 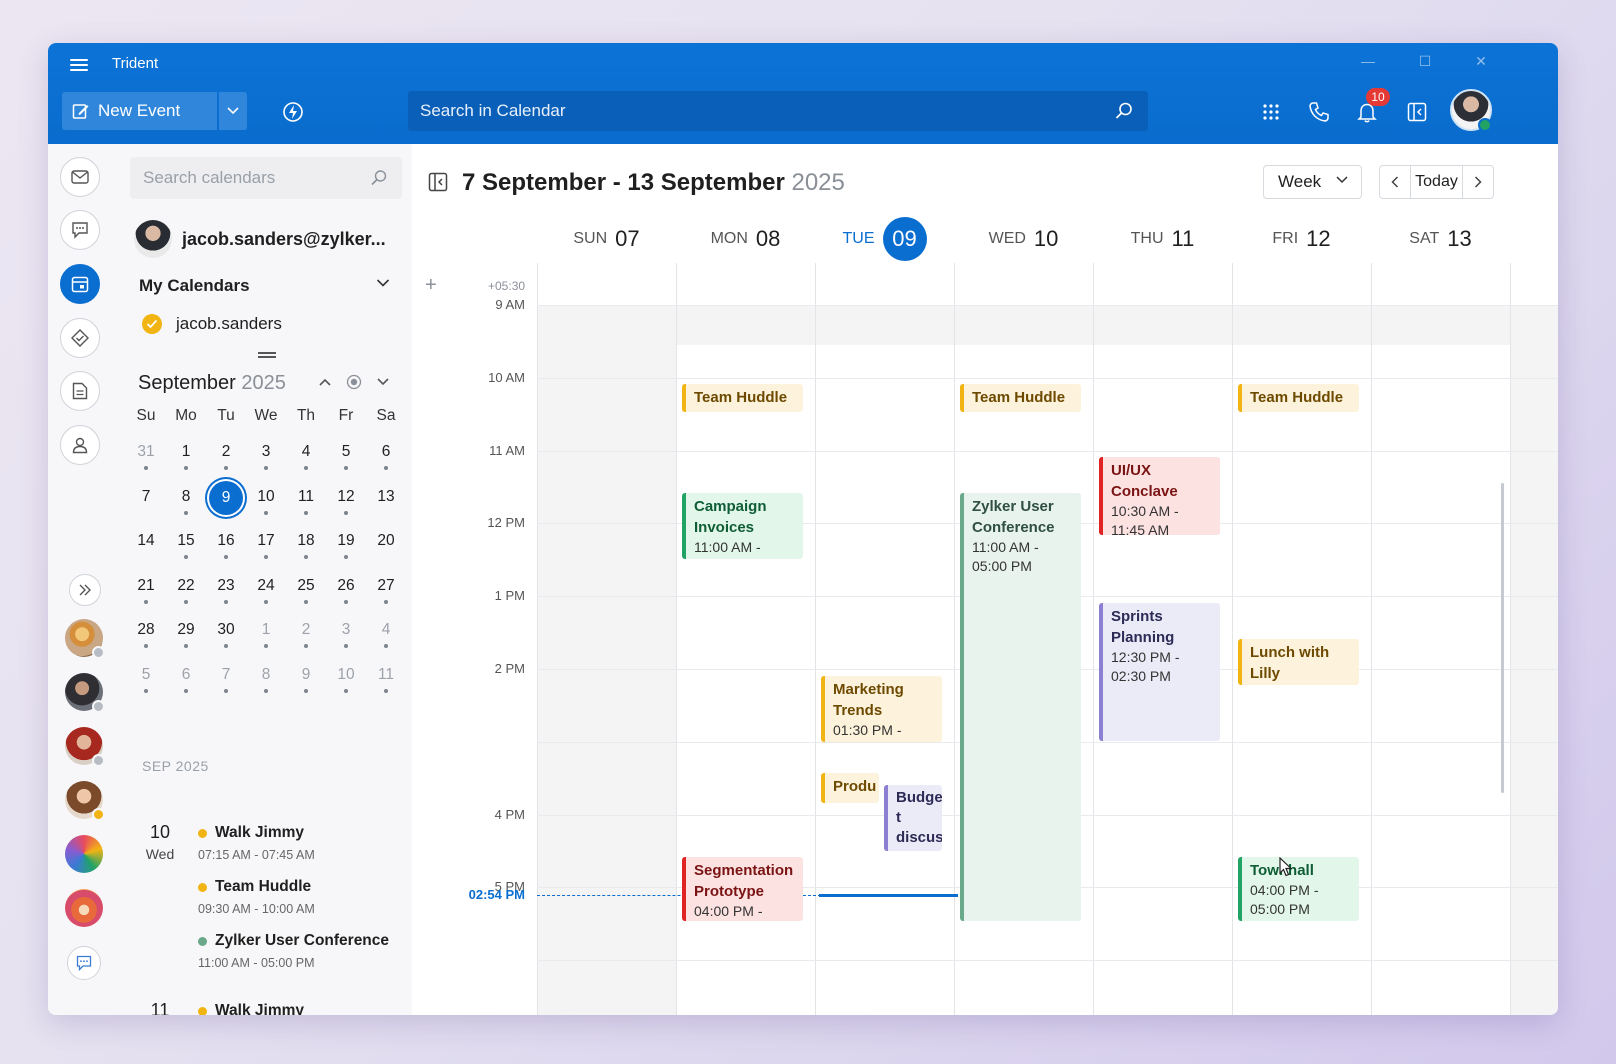 I want to click on mini-day: 9, so click(x=306, y=682).